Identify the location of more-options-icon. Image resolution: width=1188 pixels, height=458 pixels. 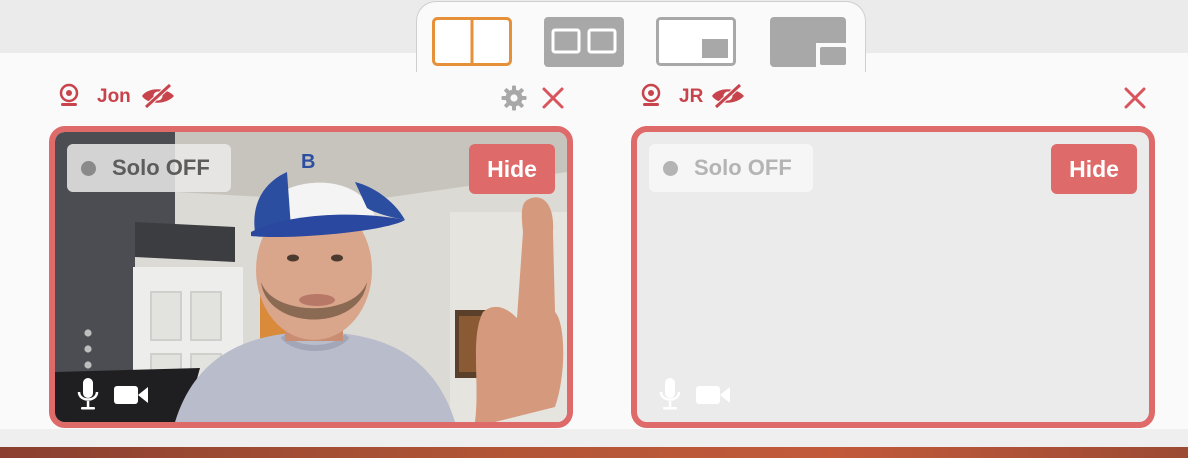
(88, 352).